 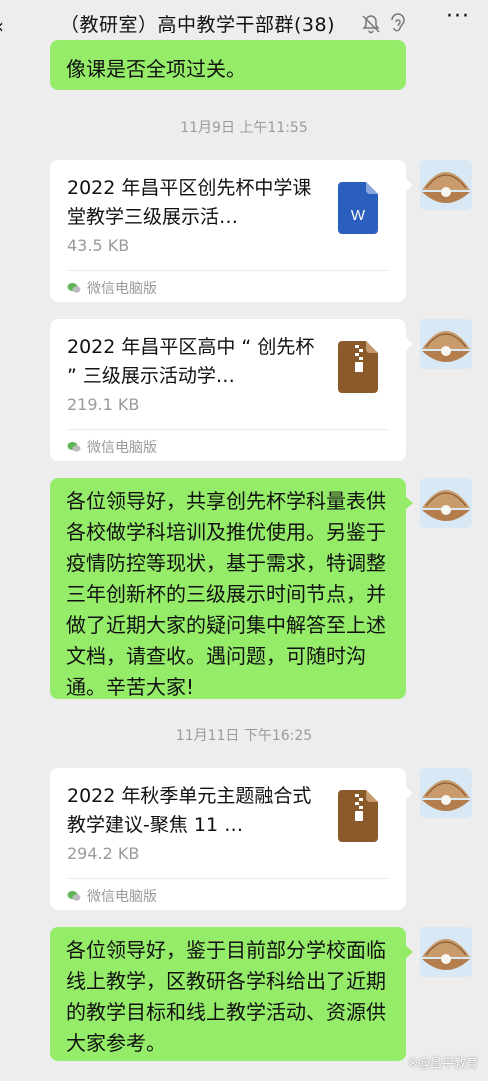 I want to click on word-icon: W, so click(x=358, y=208).